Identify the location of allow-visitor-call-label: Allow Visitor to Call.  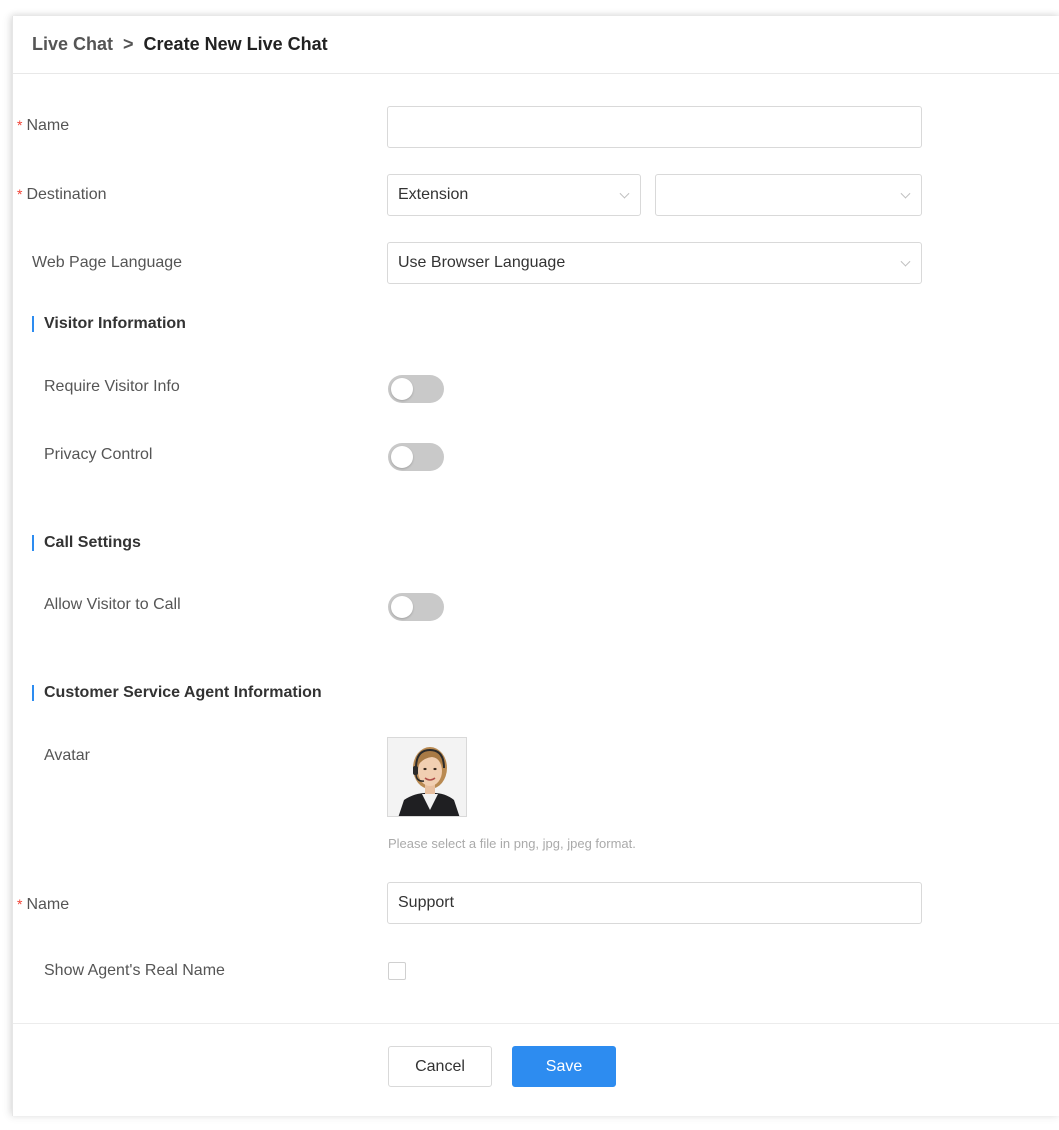
(112, 604).